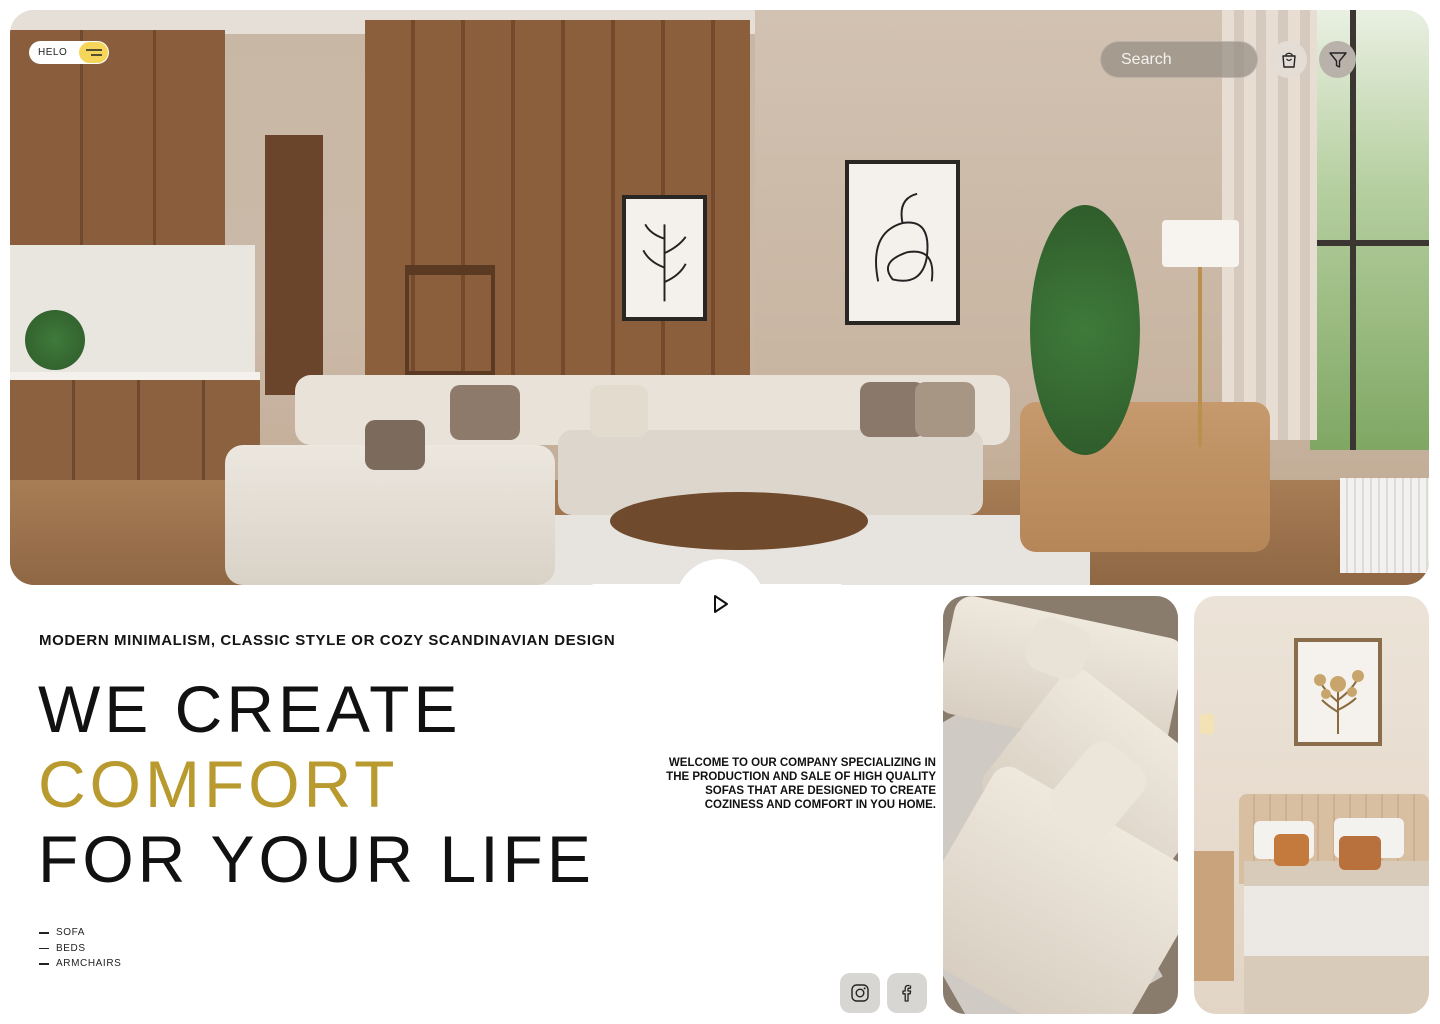 Image resolution: width=1440 pixels, height=1024 pixels. I want to click on category-label: BEDS, so click(71, 948).